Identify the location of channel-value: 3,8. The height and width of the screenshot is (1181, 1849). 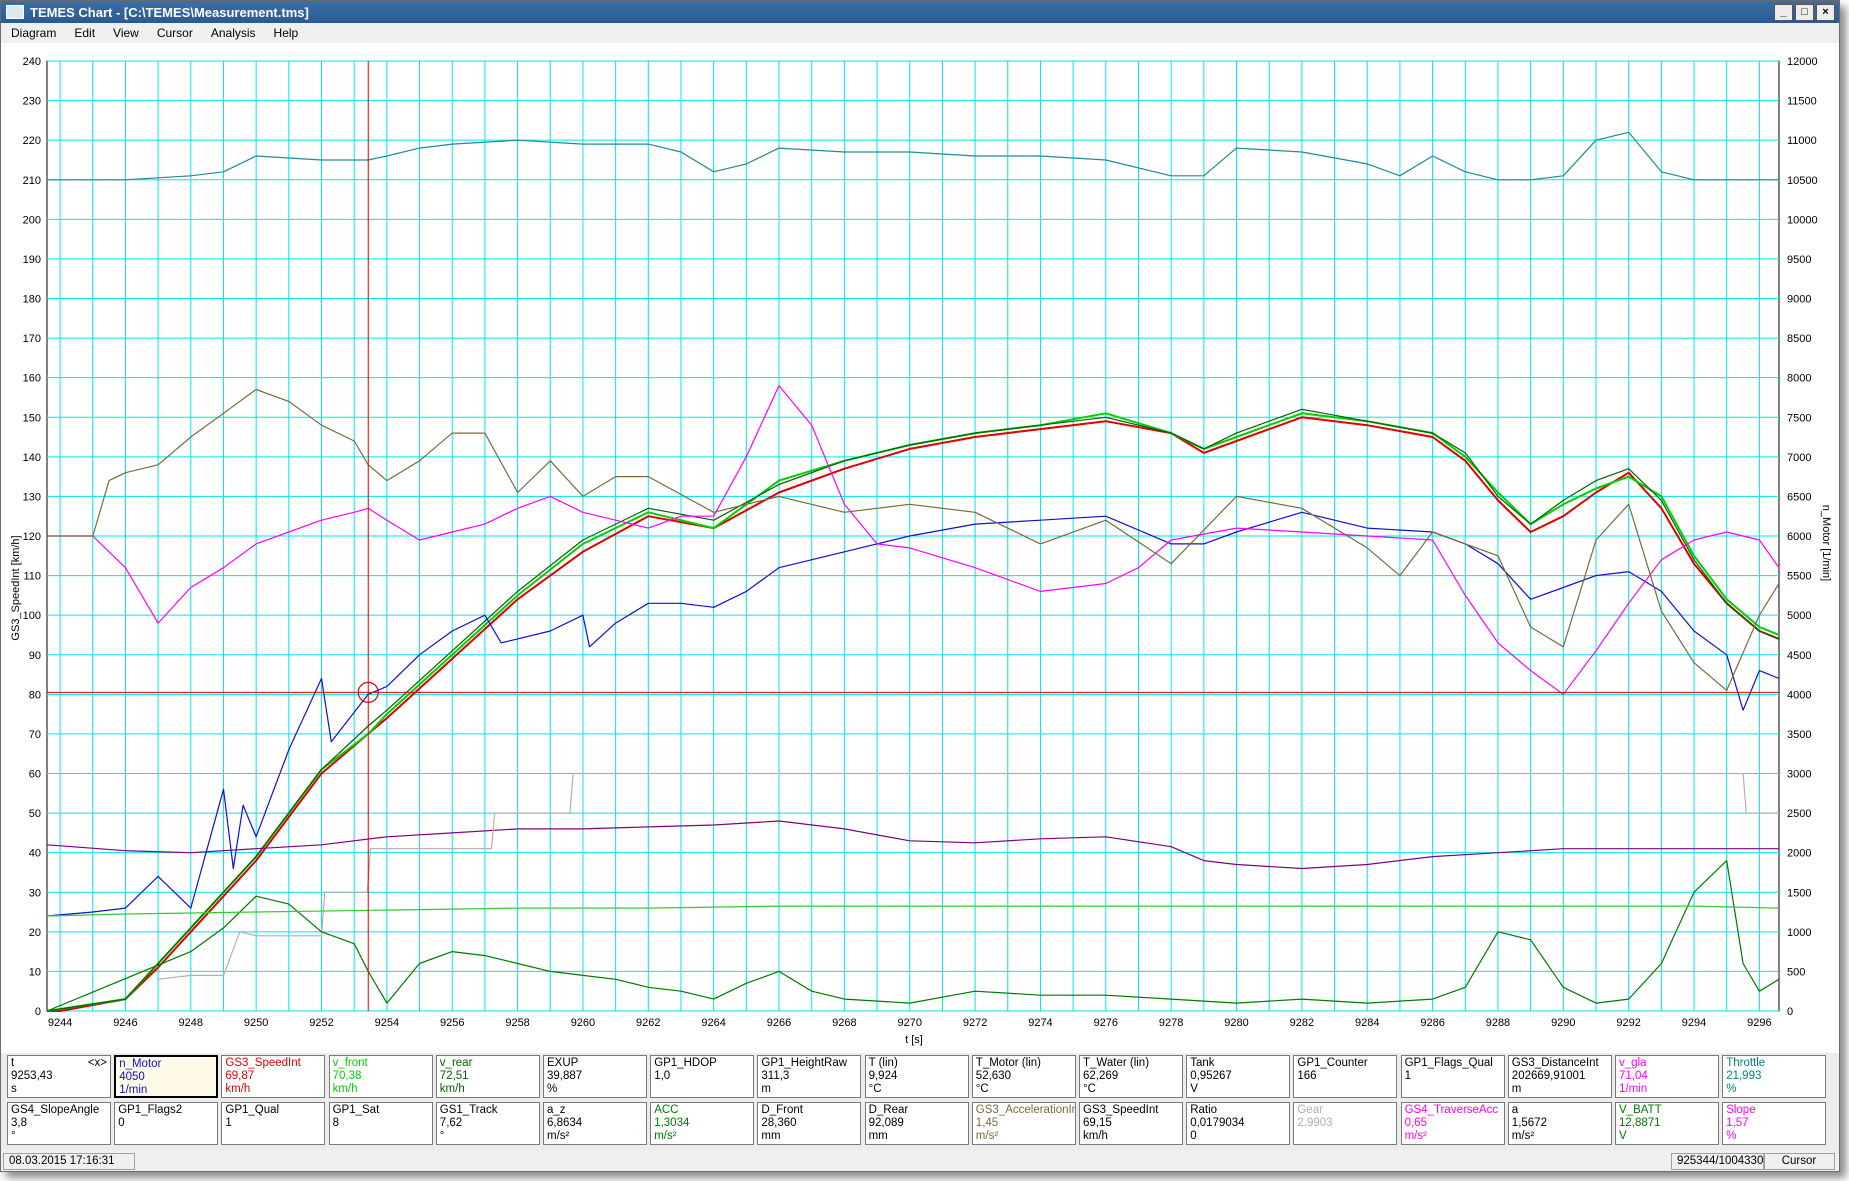
(19, 1123).